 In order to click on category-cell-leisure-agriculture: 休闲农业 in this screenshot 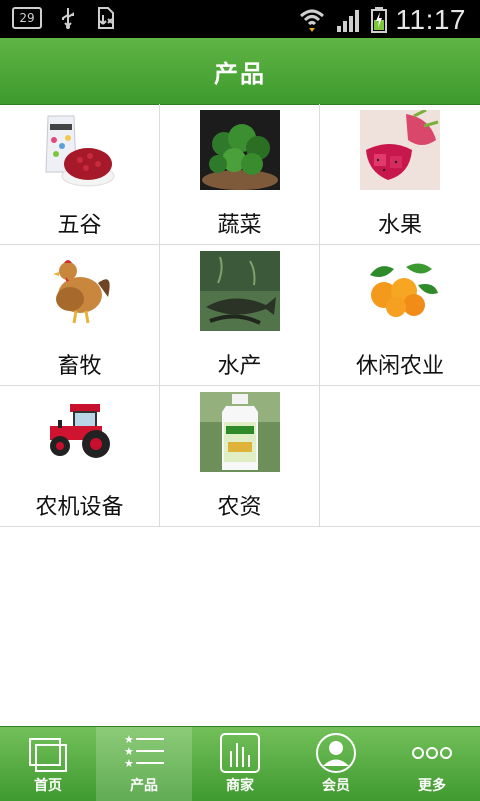, I will do `click(400, 315)`.